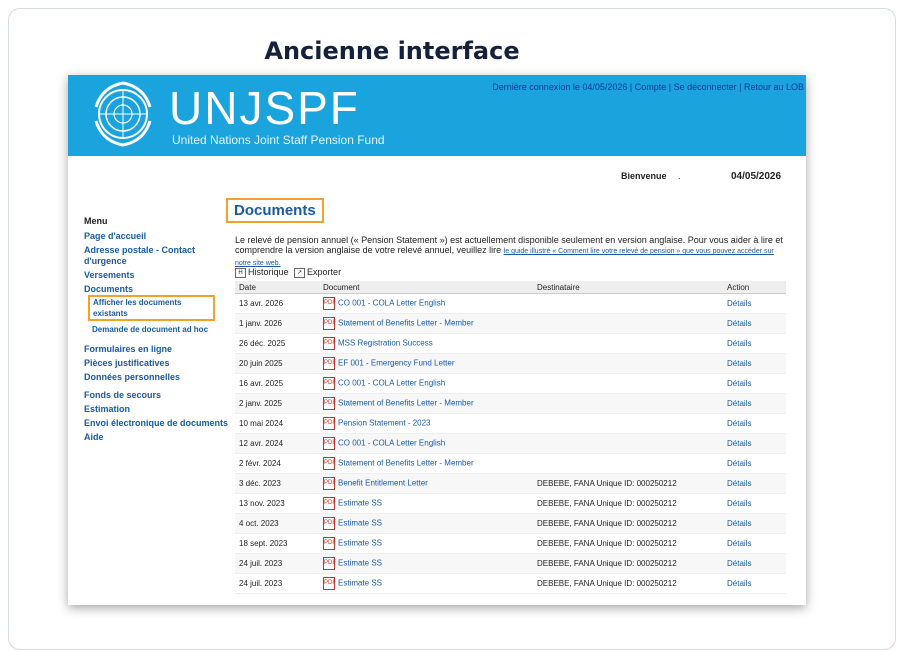  Describe the element at coordinates (268, 272) in the screenshot. I see `history-button: Historique` at that location.